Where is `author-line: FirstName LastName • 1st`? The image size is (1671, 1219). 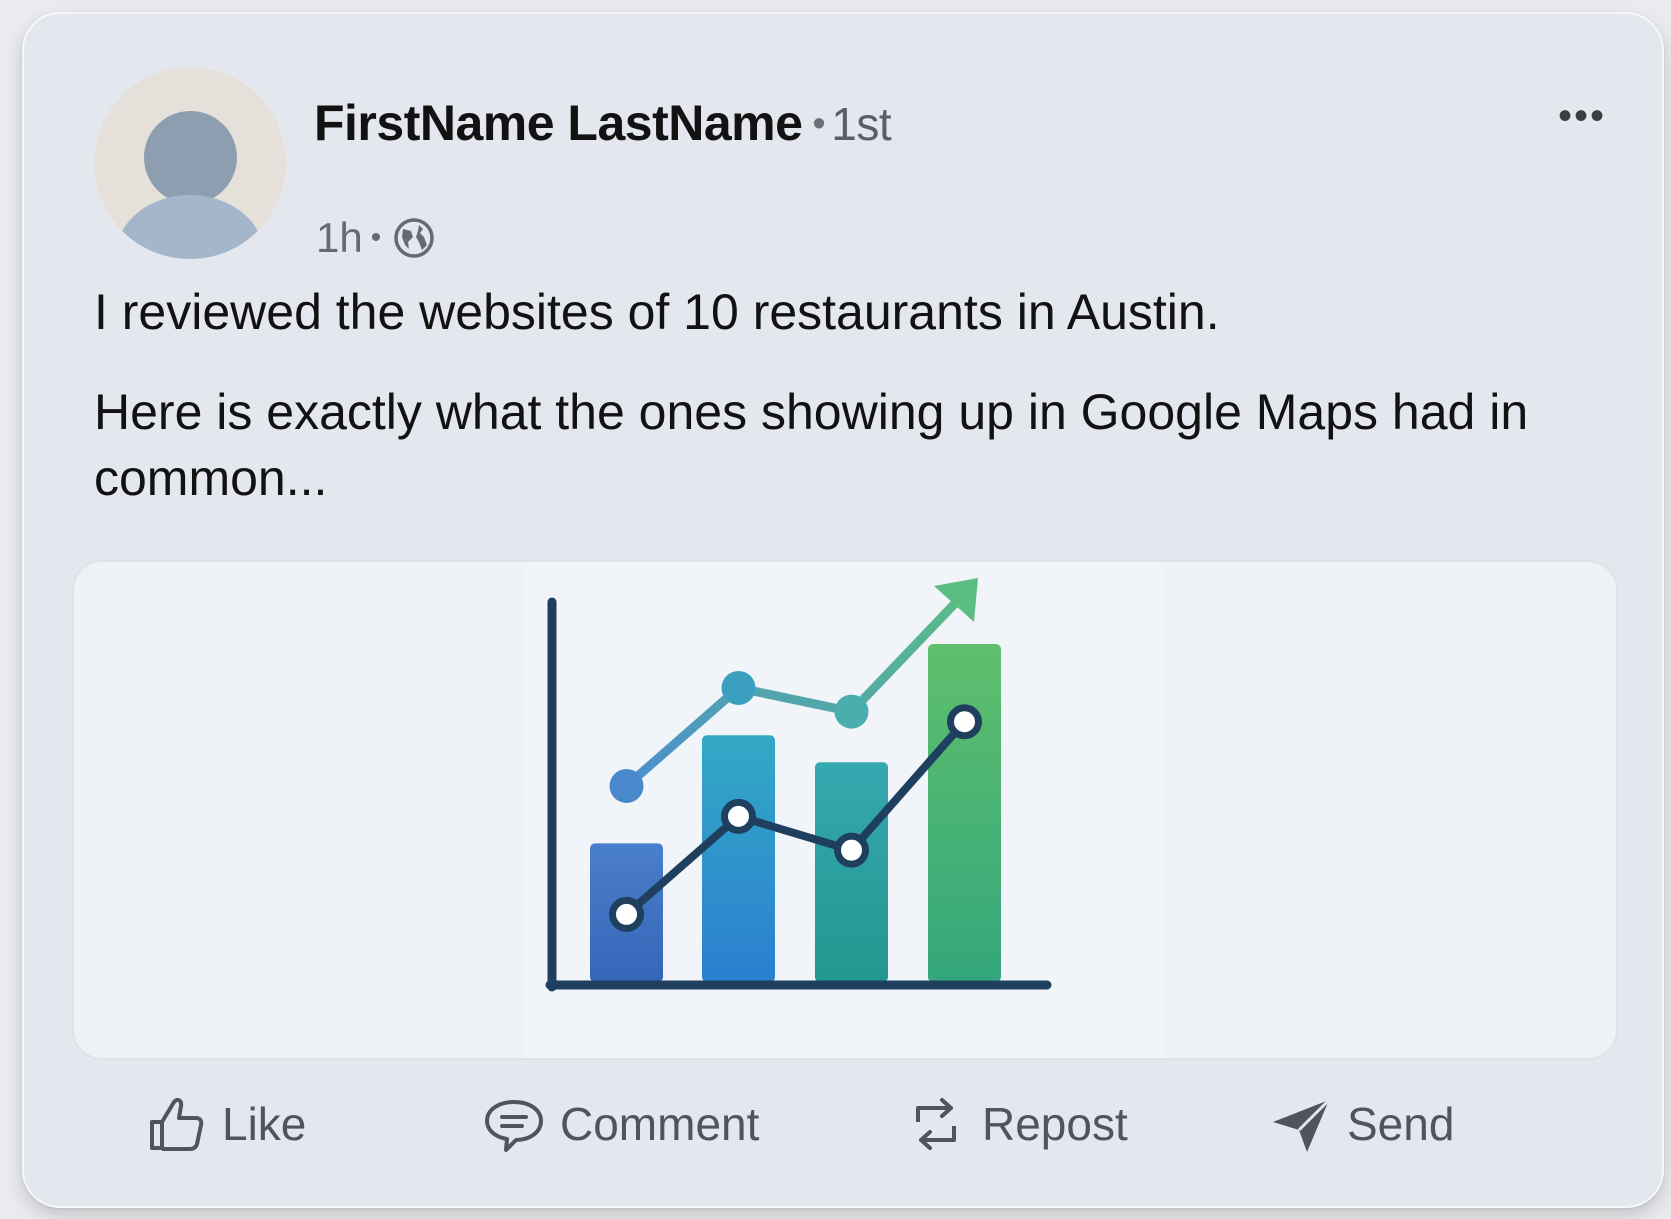 author-line: FirstName LastName • 1st is located at coordinates (603, 123).